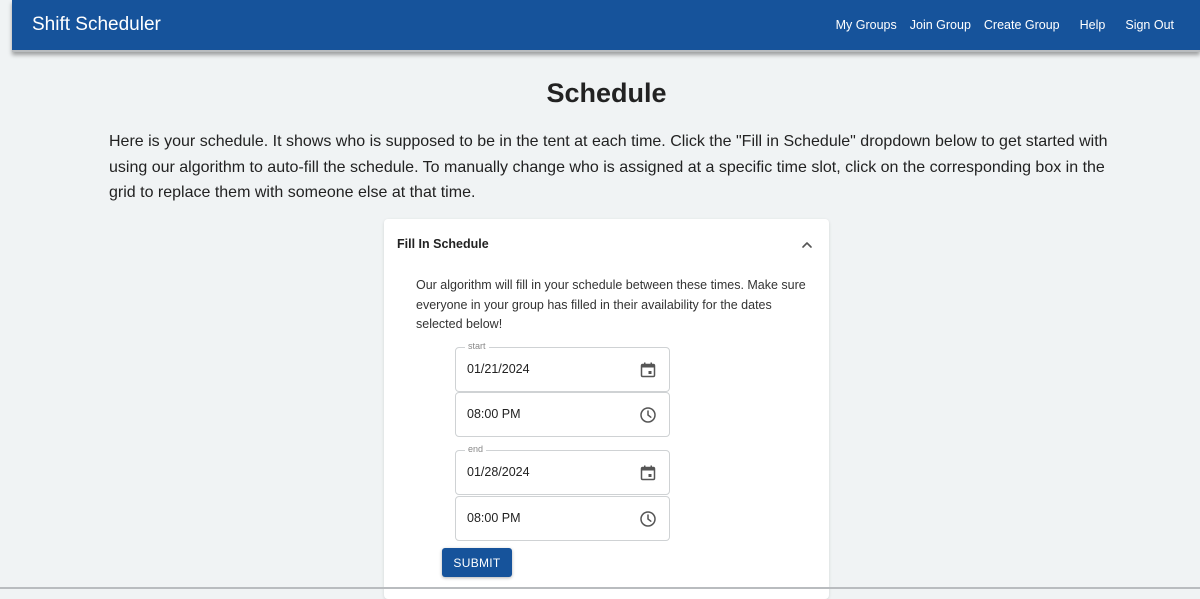  Describe the element at coordinates (96, 25) in the screenshot. I see `app-title: Shift Scheduler` at that location.